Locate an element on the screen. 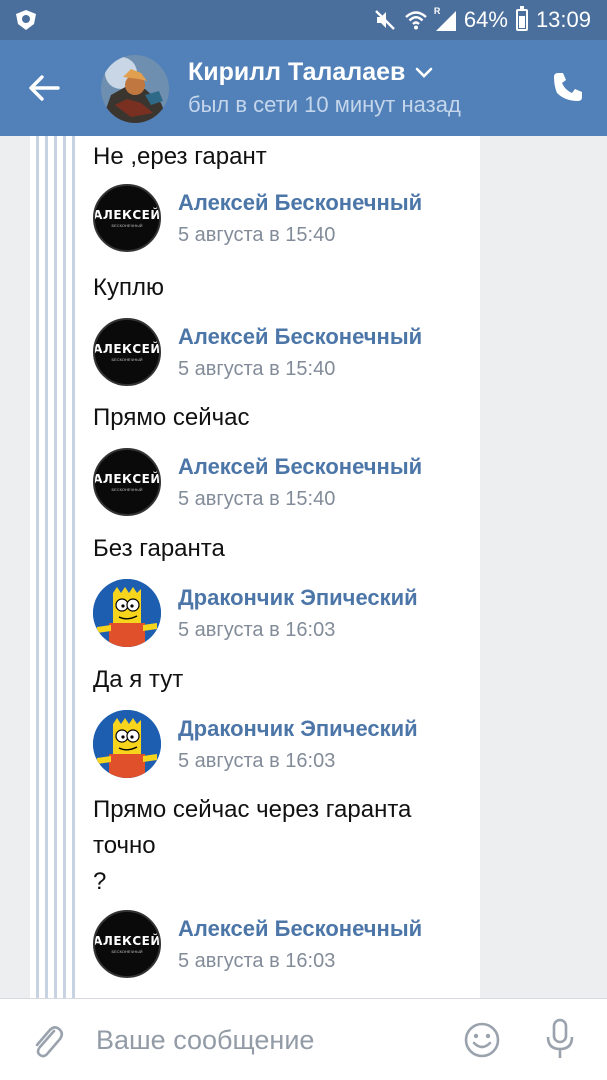  message-text: Прямо сейчас is located at coordinates (171, 417).